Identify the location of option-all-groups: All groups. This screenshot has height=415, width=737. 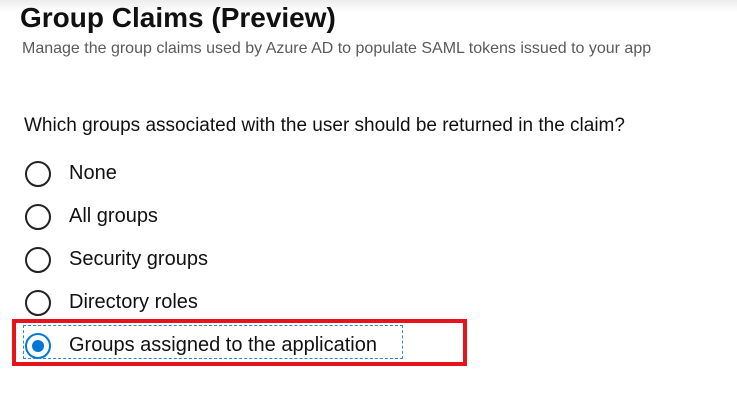
(201, 216).